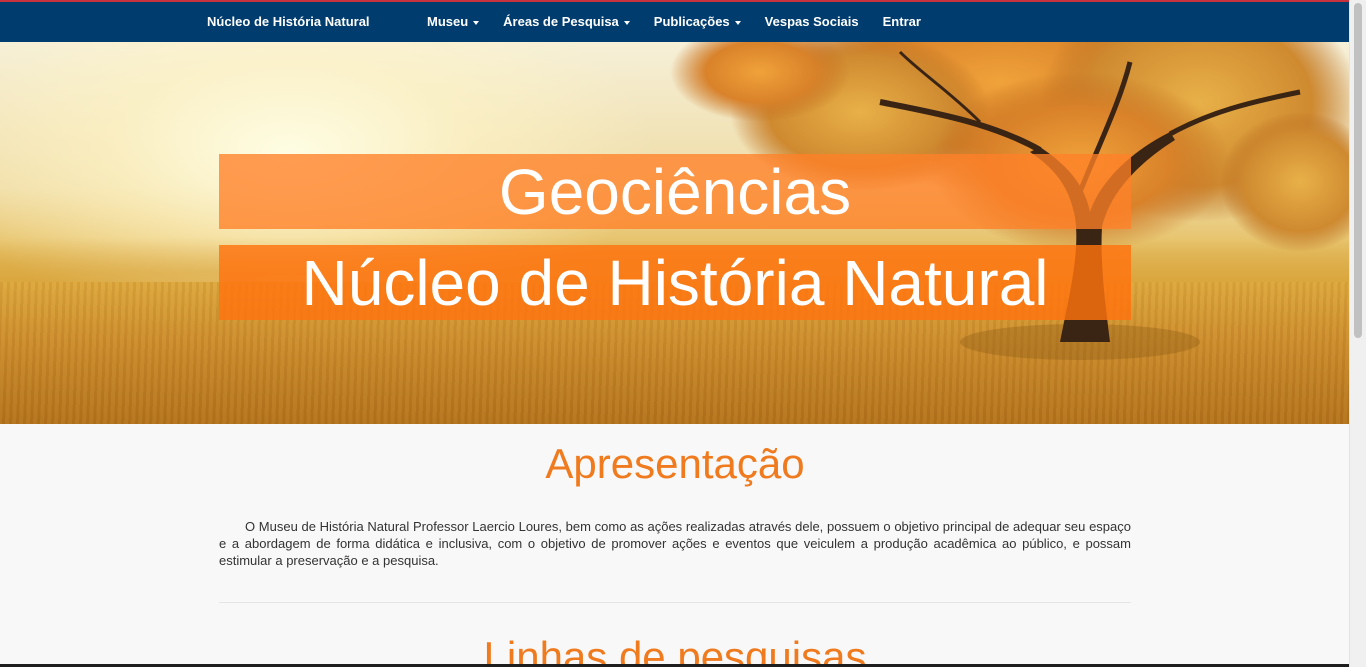  I want to click on nav-item-publicacoes: Publicações, so click(697, 21).